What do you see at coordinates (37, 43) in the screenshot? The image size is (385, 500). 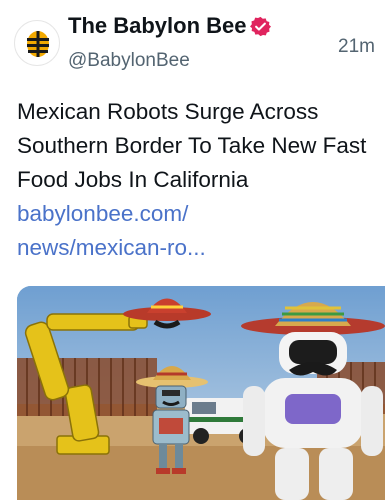 I see `bee-logo-icon` at bounding box center [37, 43].